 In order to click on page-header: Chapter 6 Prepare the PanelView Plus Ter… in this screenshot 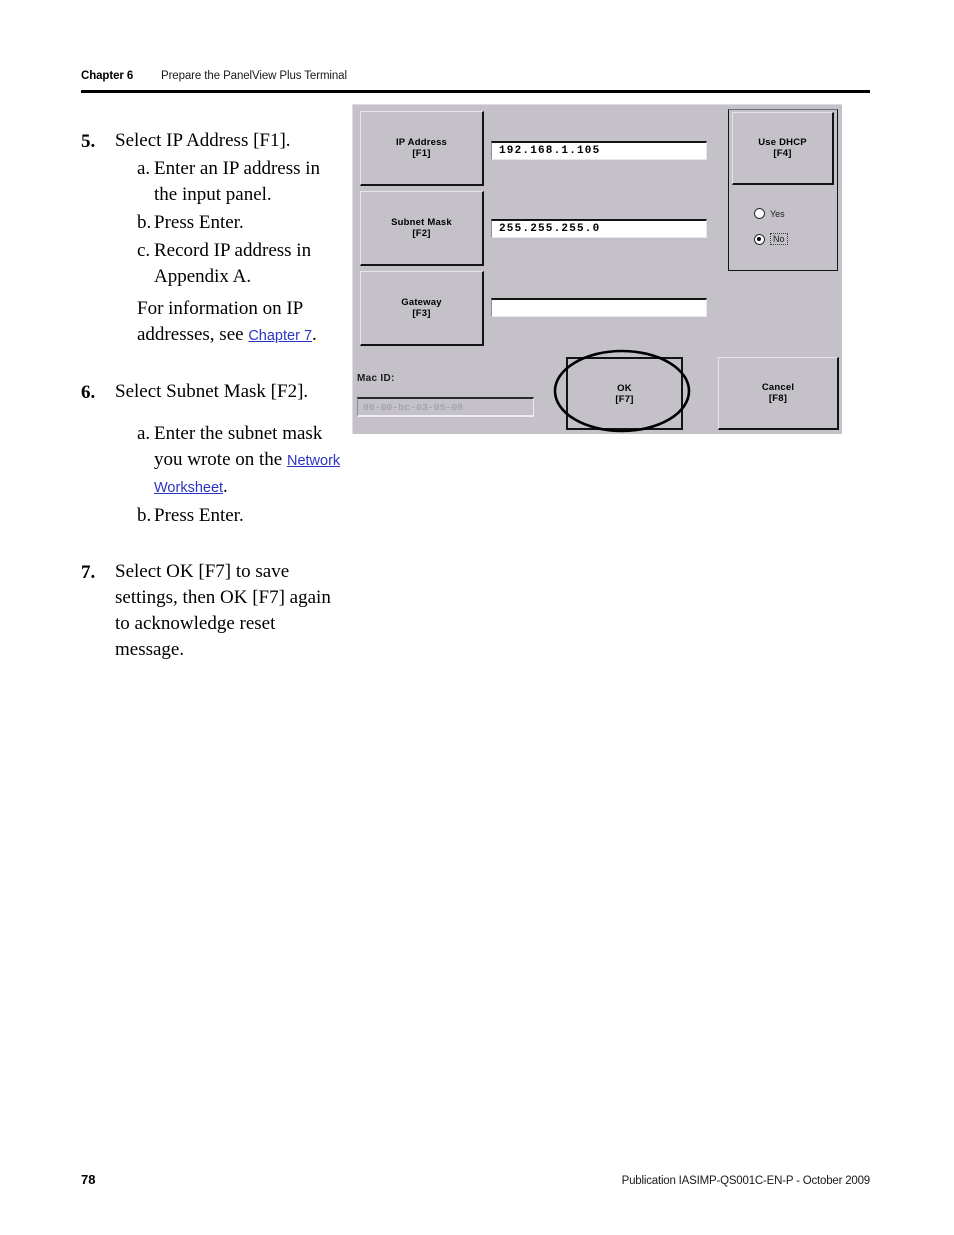, I will do `click(476, 76)`.